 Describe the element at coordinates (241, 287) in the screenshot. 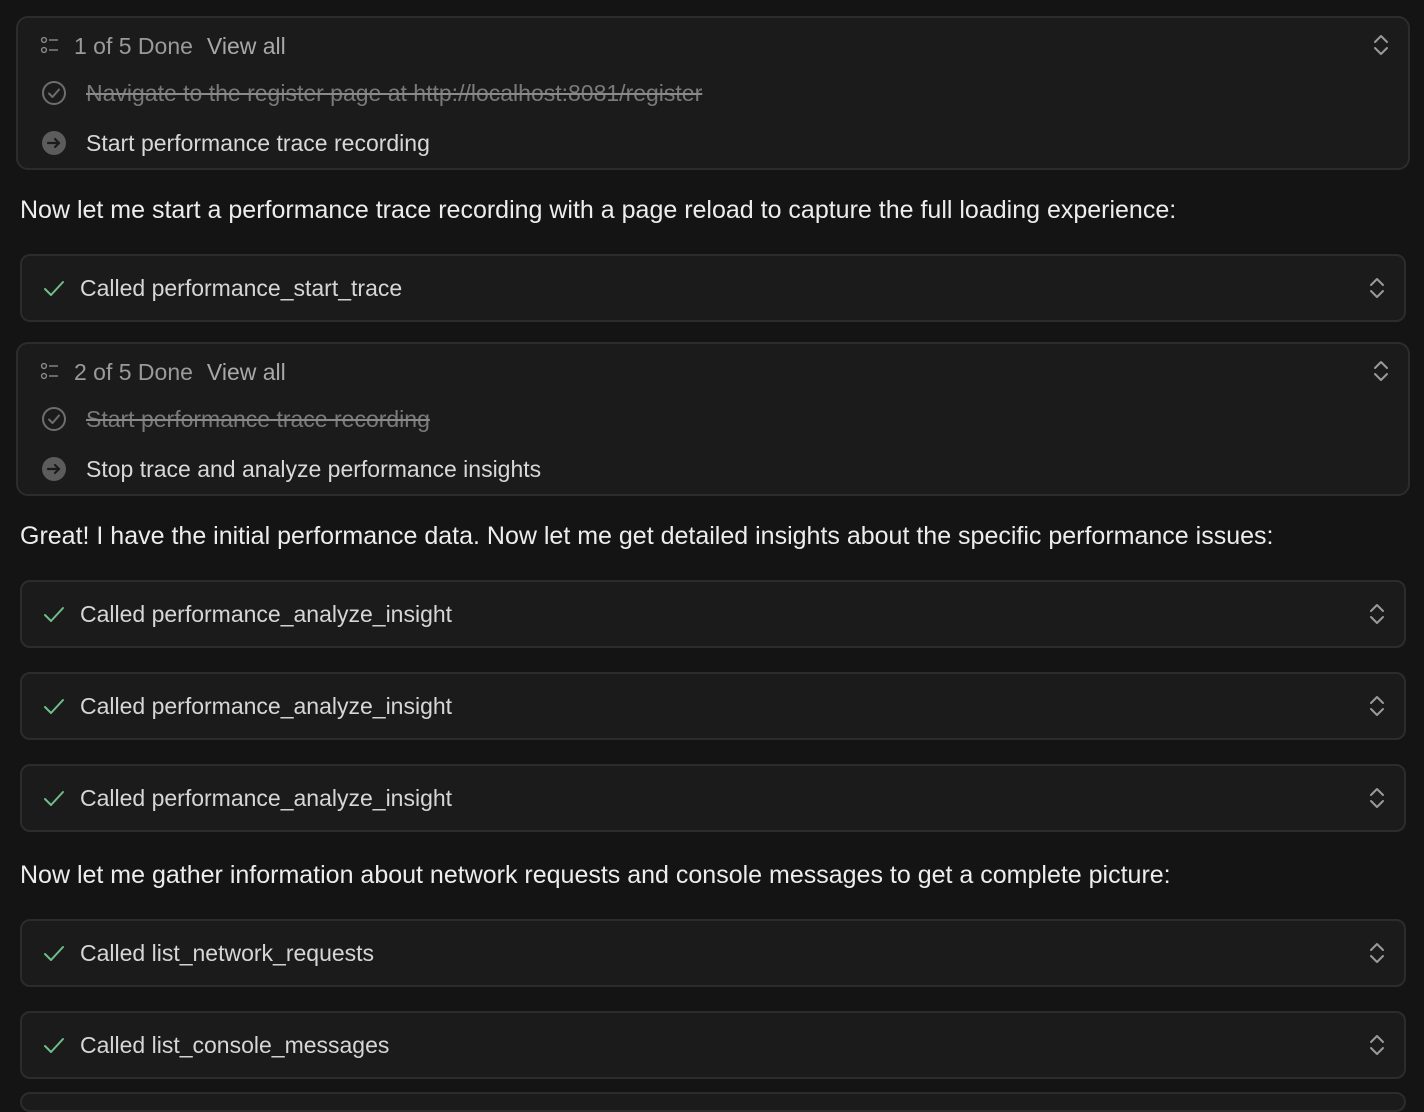

I see `tool-call-label: Called performance_start_trace` at that location.